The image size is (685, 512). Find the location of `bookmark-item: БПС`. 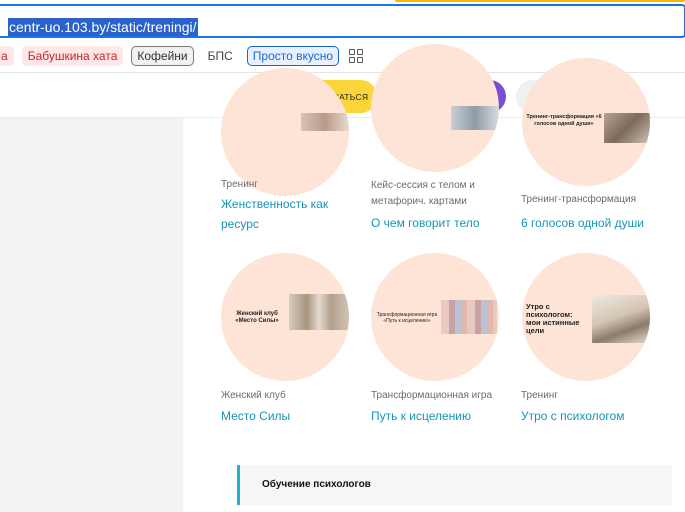

bookmark-item: БПС is located at coordinates (220, 56).